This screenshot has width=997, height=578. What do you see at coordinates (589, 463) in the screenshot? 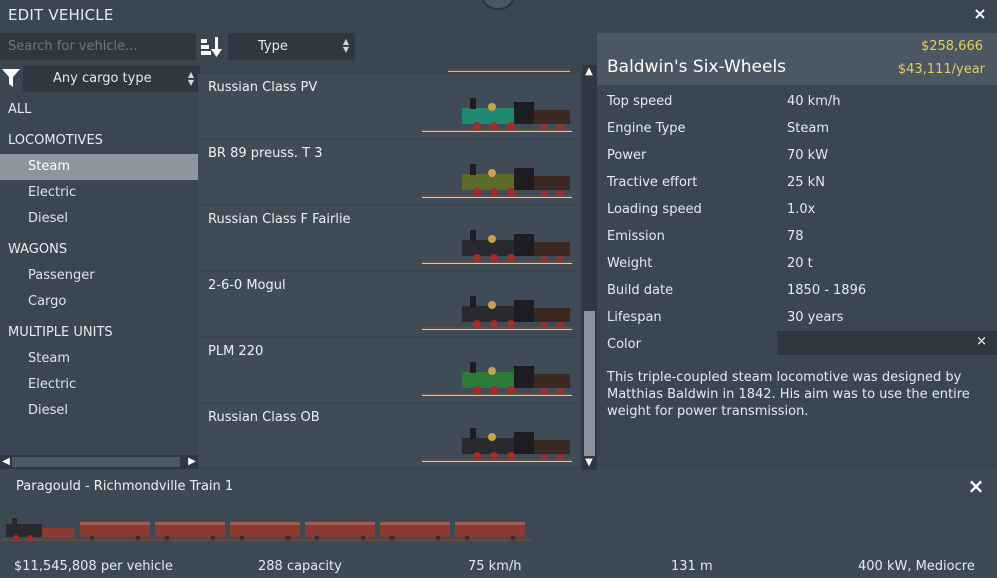
I see `scroll-down-icon: ▼` at bounding box center [589, 463].